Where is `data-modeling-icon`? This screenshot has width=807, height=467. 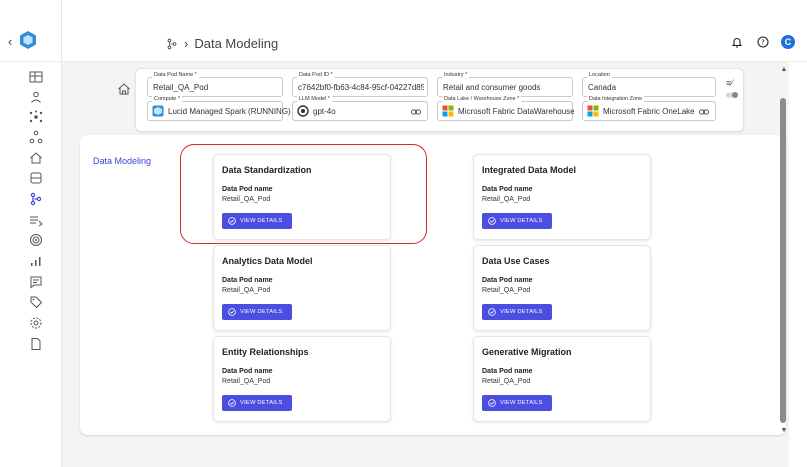
data-modeling-icon is located at coordinates (172, 43).